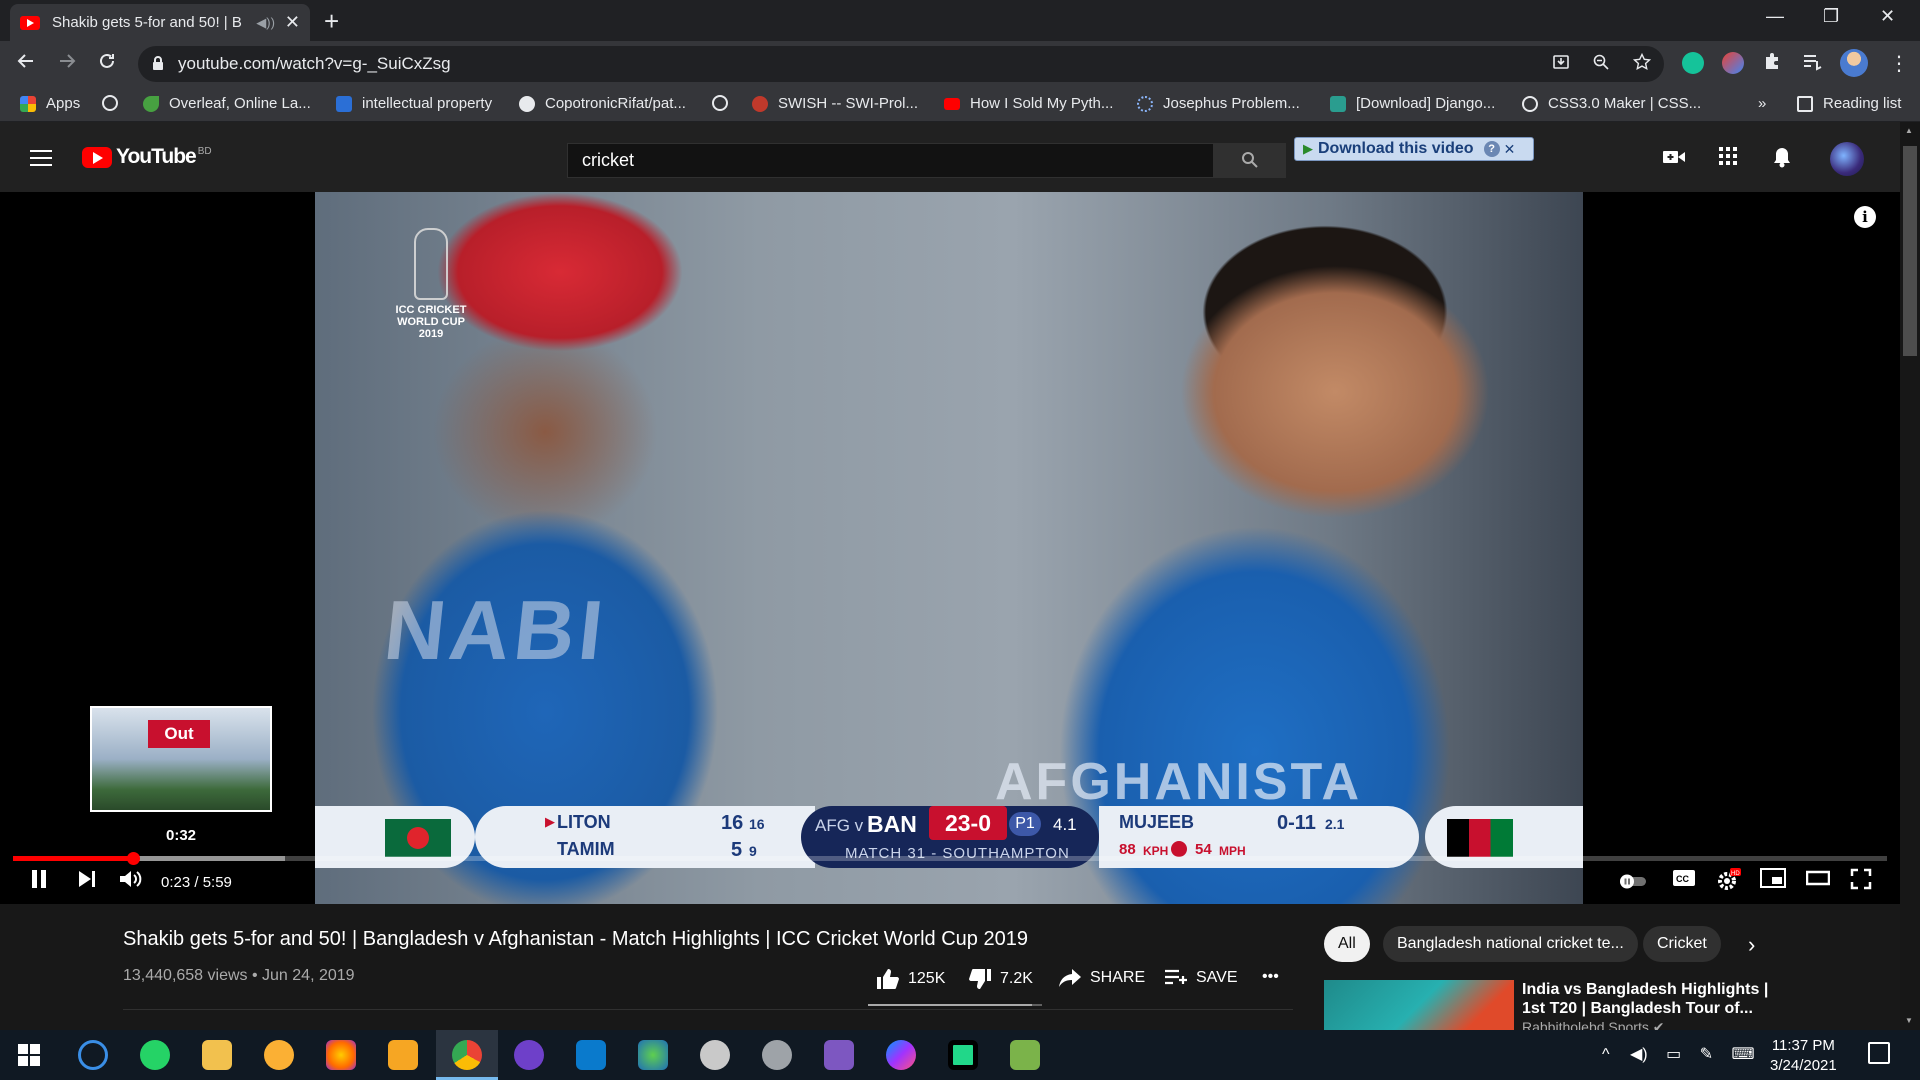 The image size is (1920, 1080). I want to click on lock-icon, so click(158, 64).